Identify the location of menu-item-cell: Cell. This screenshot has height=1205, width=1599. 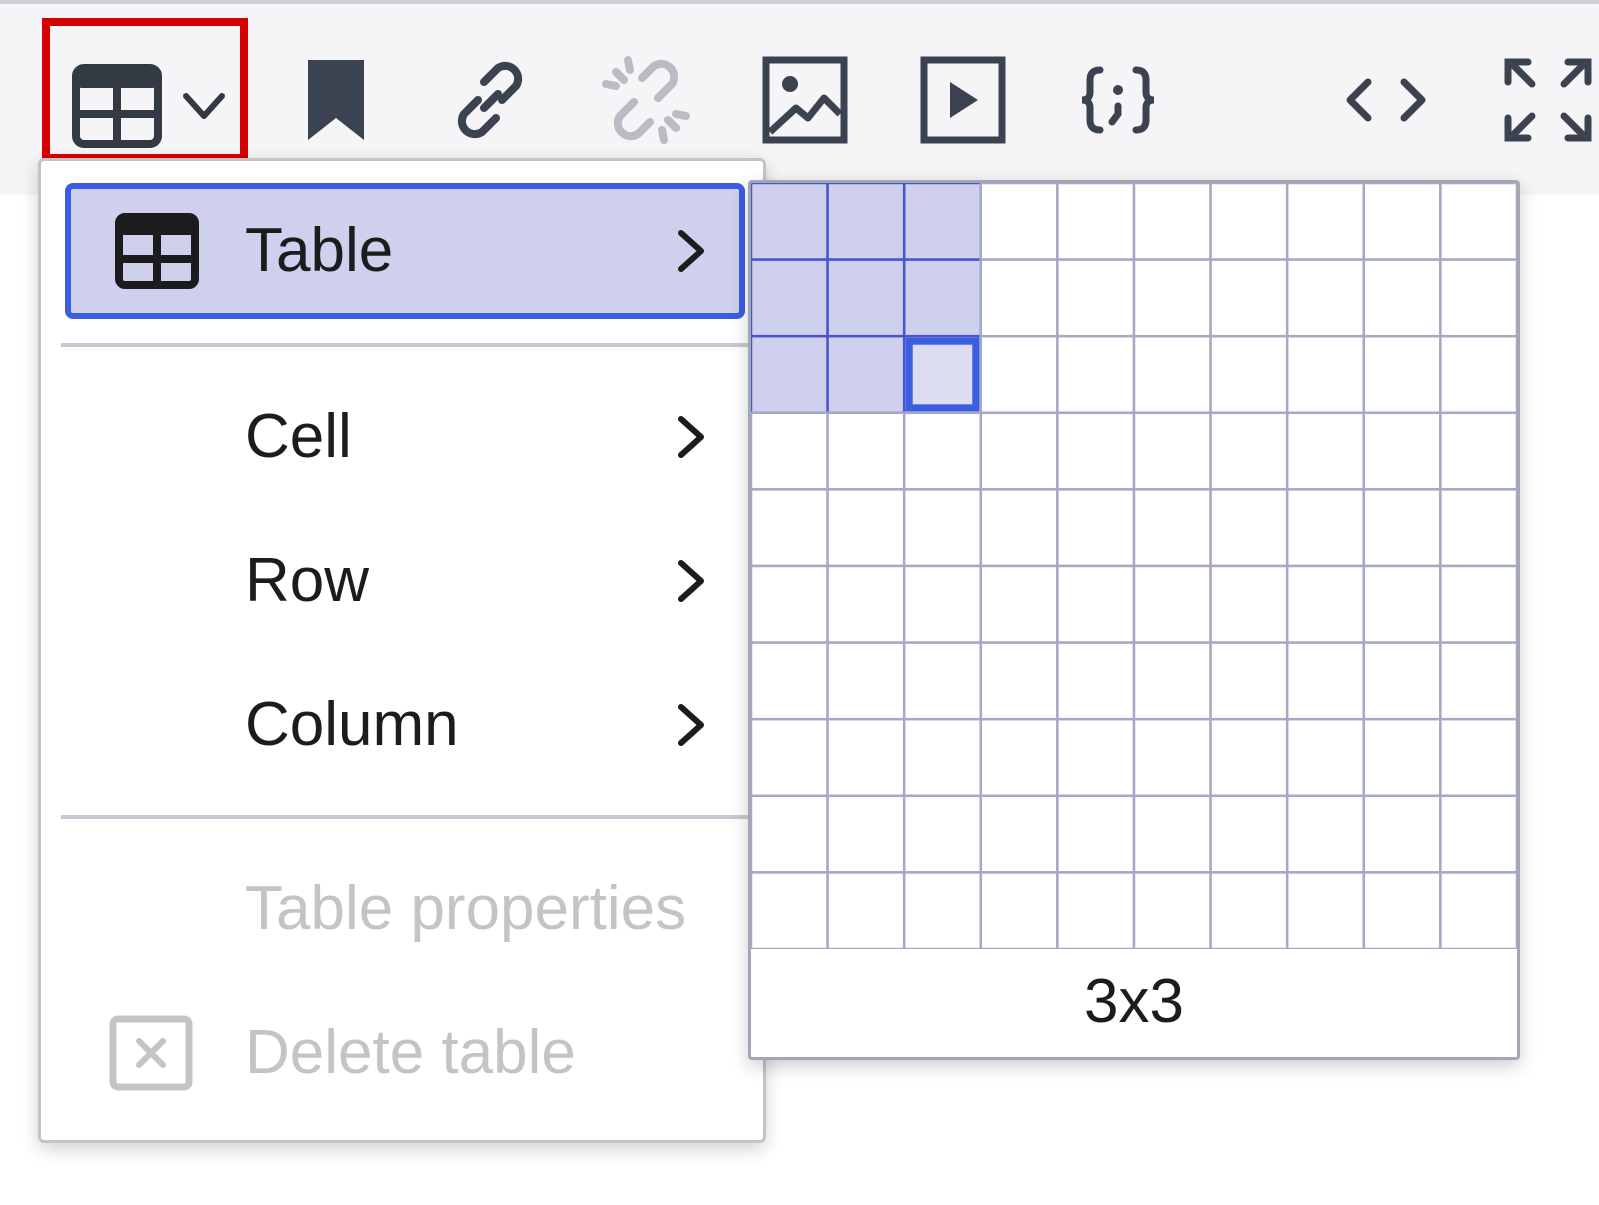
(405, 437).